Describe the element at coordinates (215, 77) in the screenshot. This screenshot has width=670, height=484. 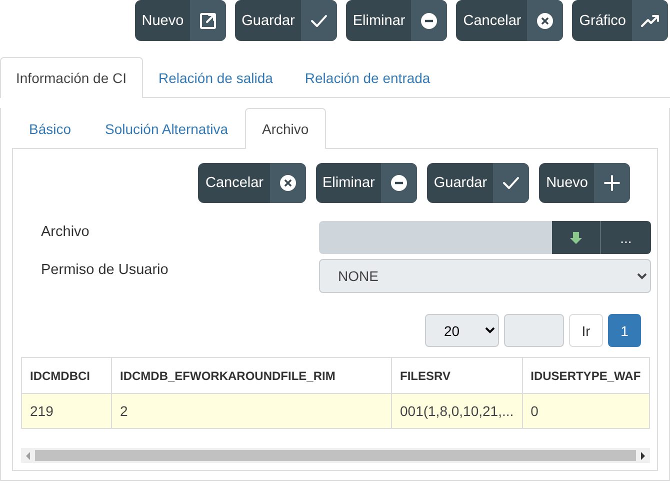
I see `tab: Relación de salida` at that location.